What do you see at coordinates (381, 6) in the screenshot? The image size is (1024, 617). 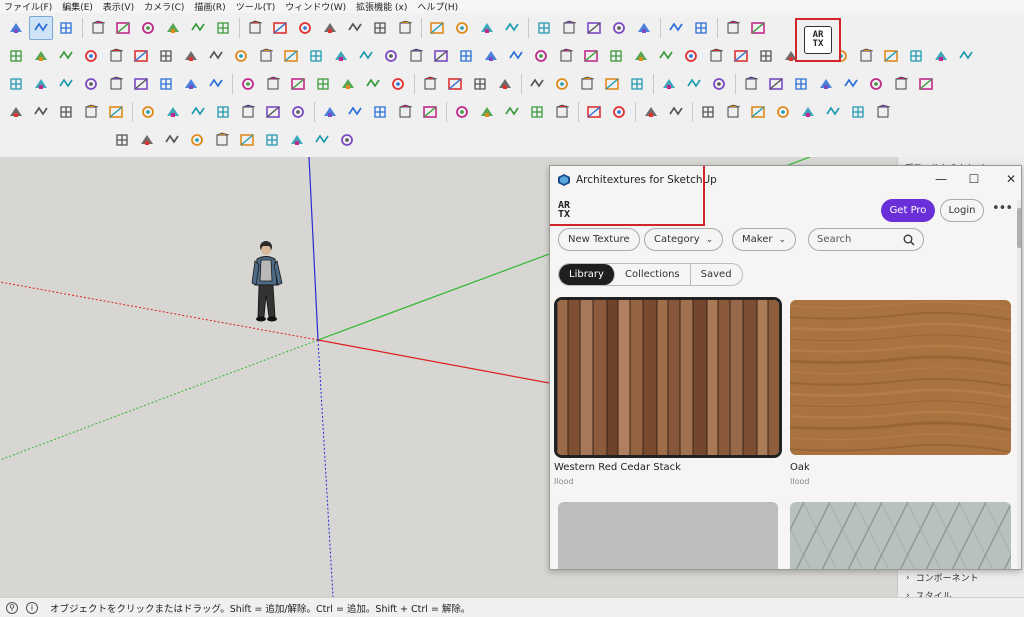 I see `menu-item: 拡張機能 (x)` at bounding box center [381, 6].